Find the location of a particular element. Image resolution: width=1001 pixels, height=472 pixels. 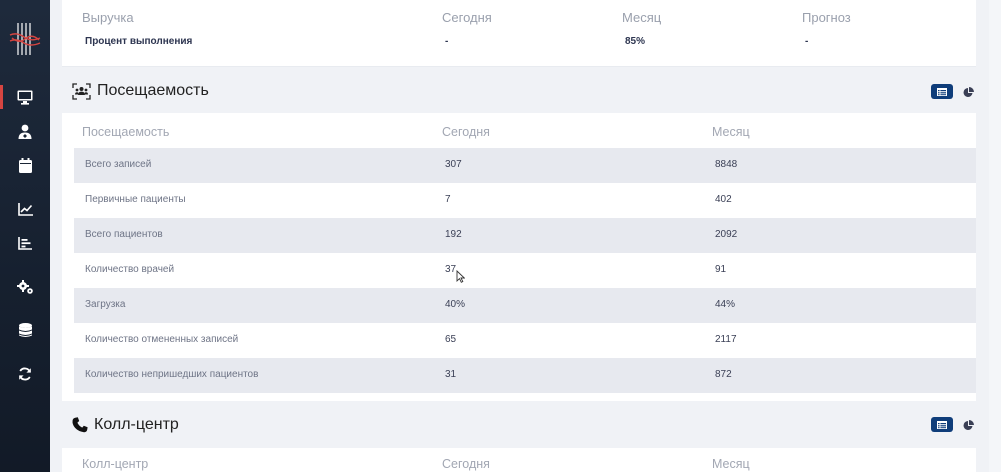

row-today: 307 is located at coordinates (453, 164).